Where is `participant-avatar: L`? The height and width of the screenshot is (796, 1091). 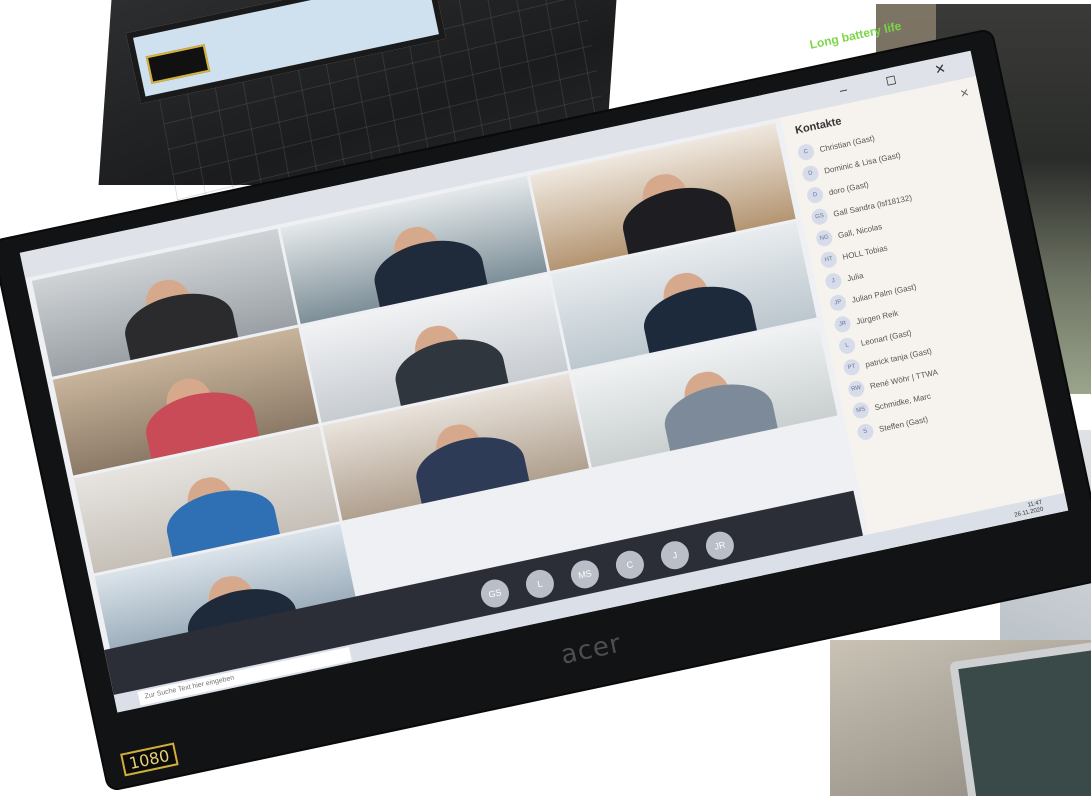
participant-avatar: L is located at coordinates (540, 584).